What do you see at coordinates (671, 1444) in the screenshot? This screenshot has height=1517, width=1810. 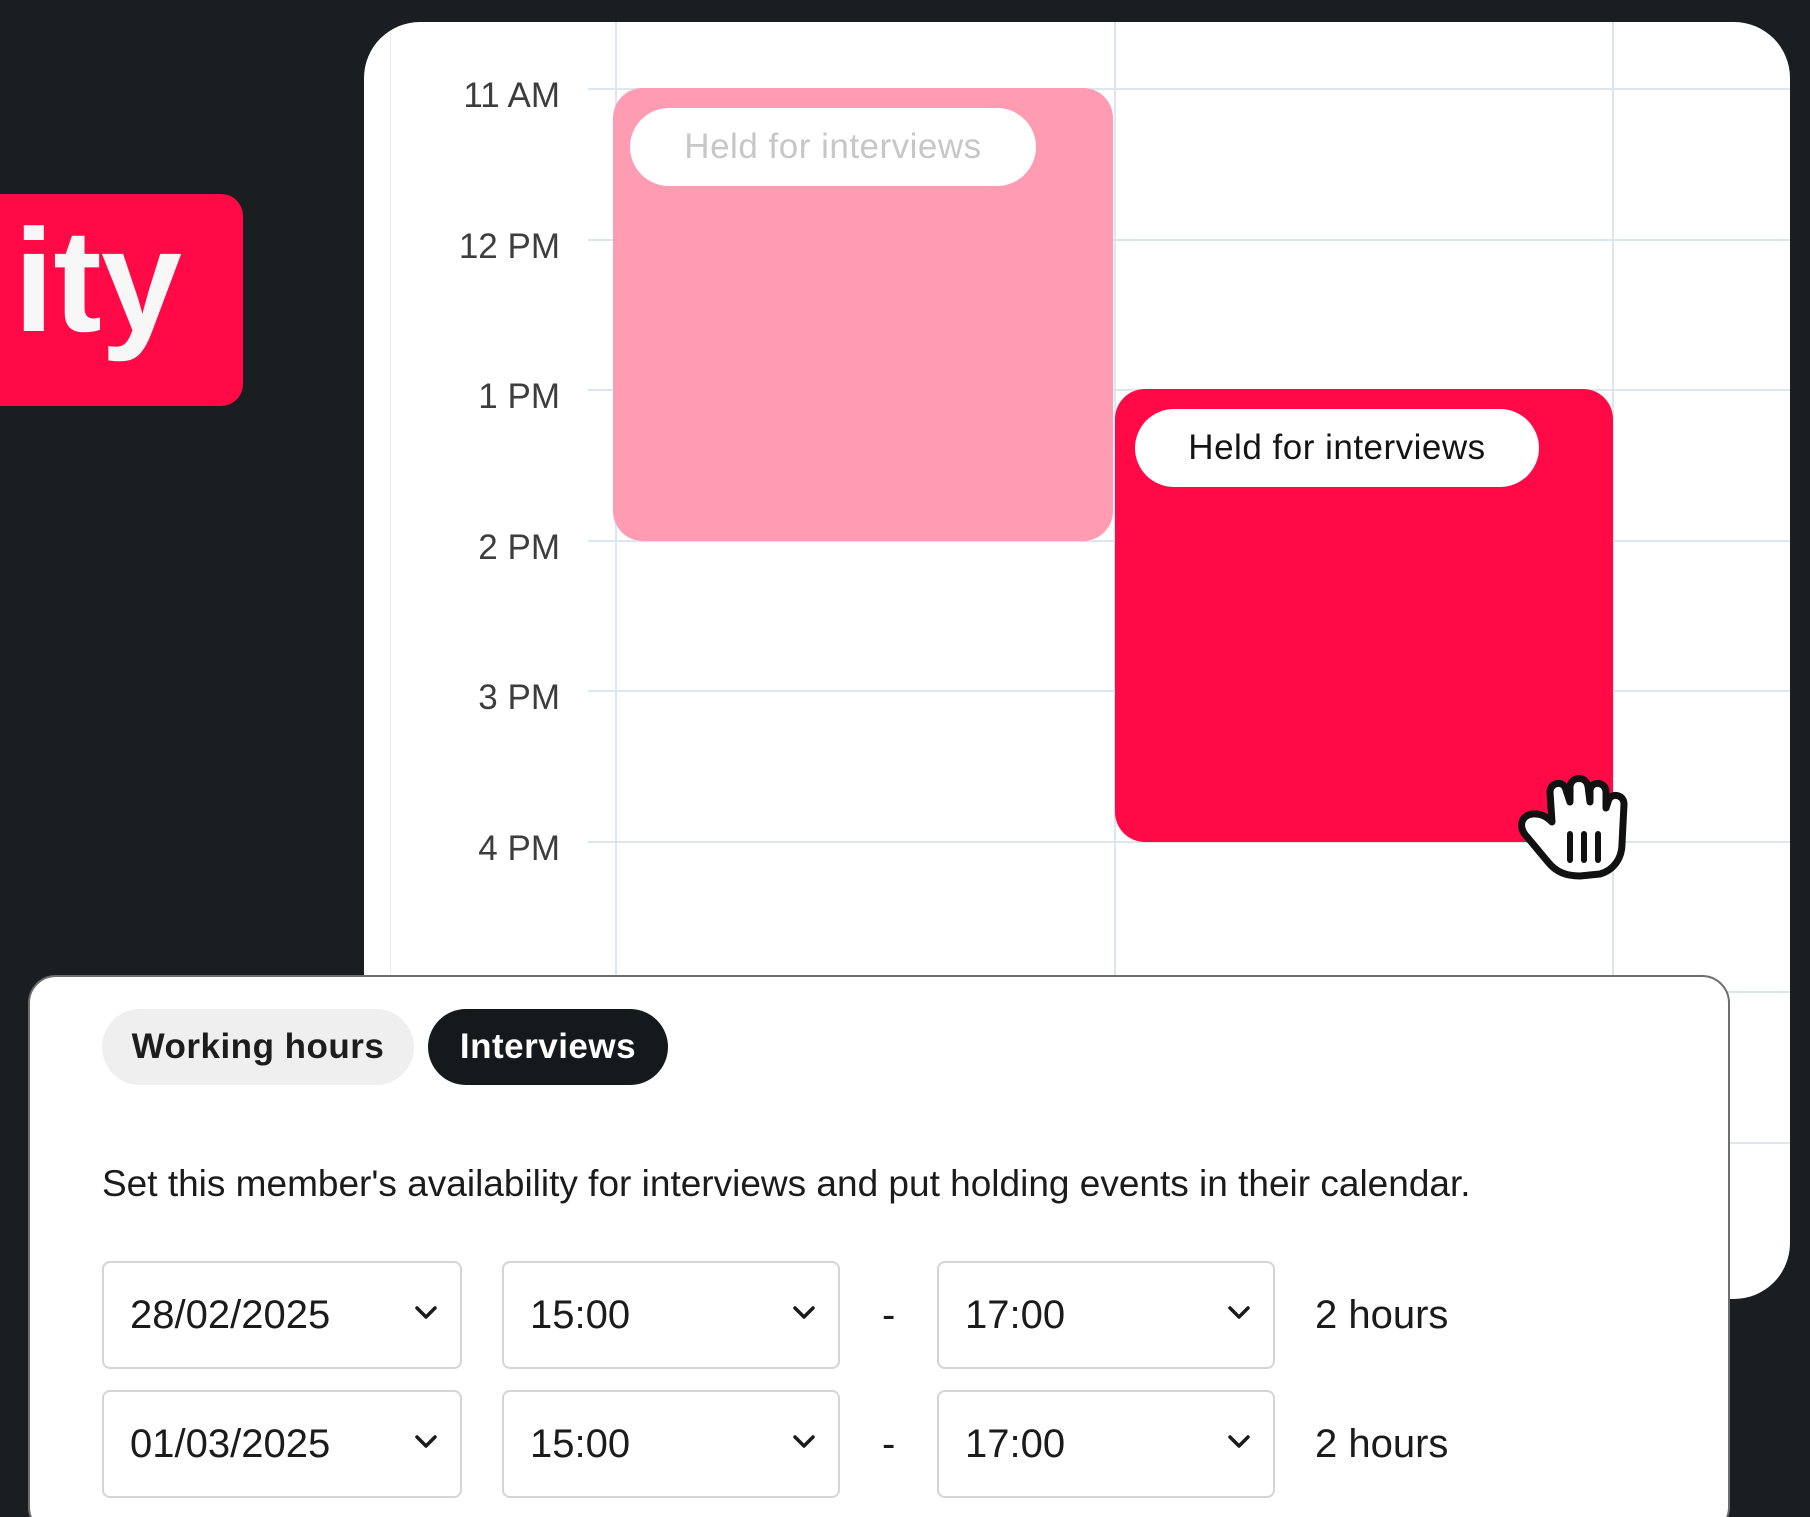 I see `start-time-select-row2: 15:00` at bounding box center [671, 1444].